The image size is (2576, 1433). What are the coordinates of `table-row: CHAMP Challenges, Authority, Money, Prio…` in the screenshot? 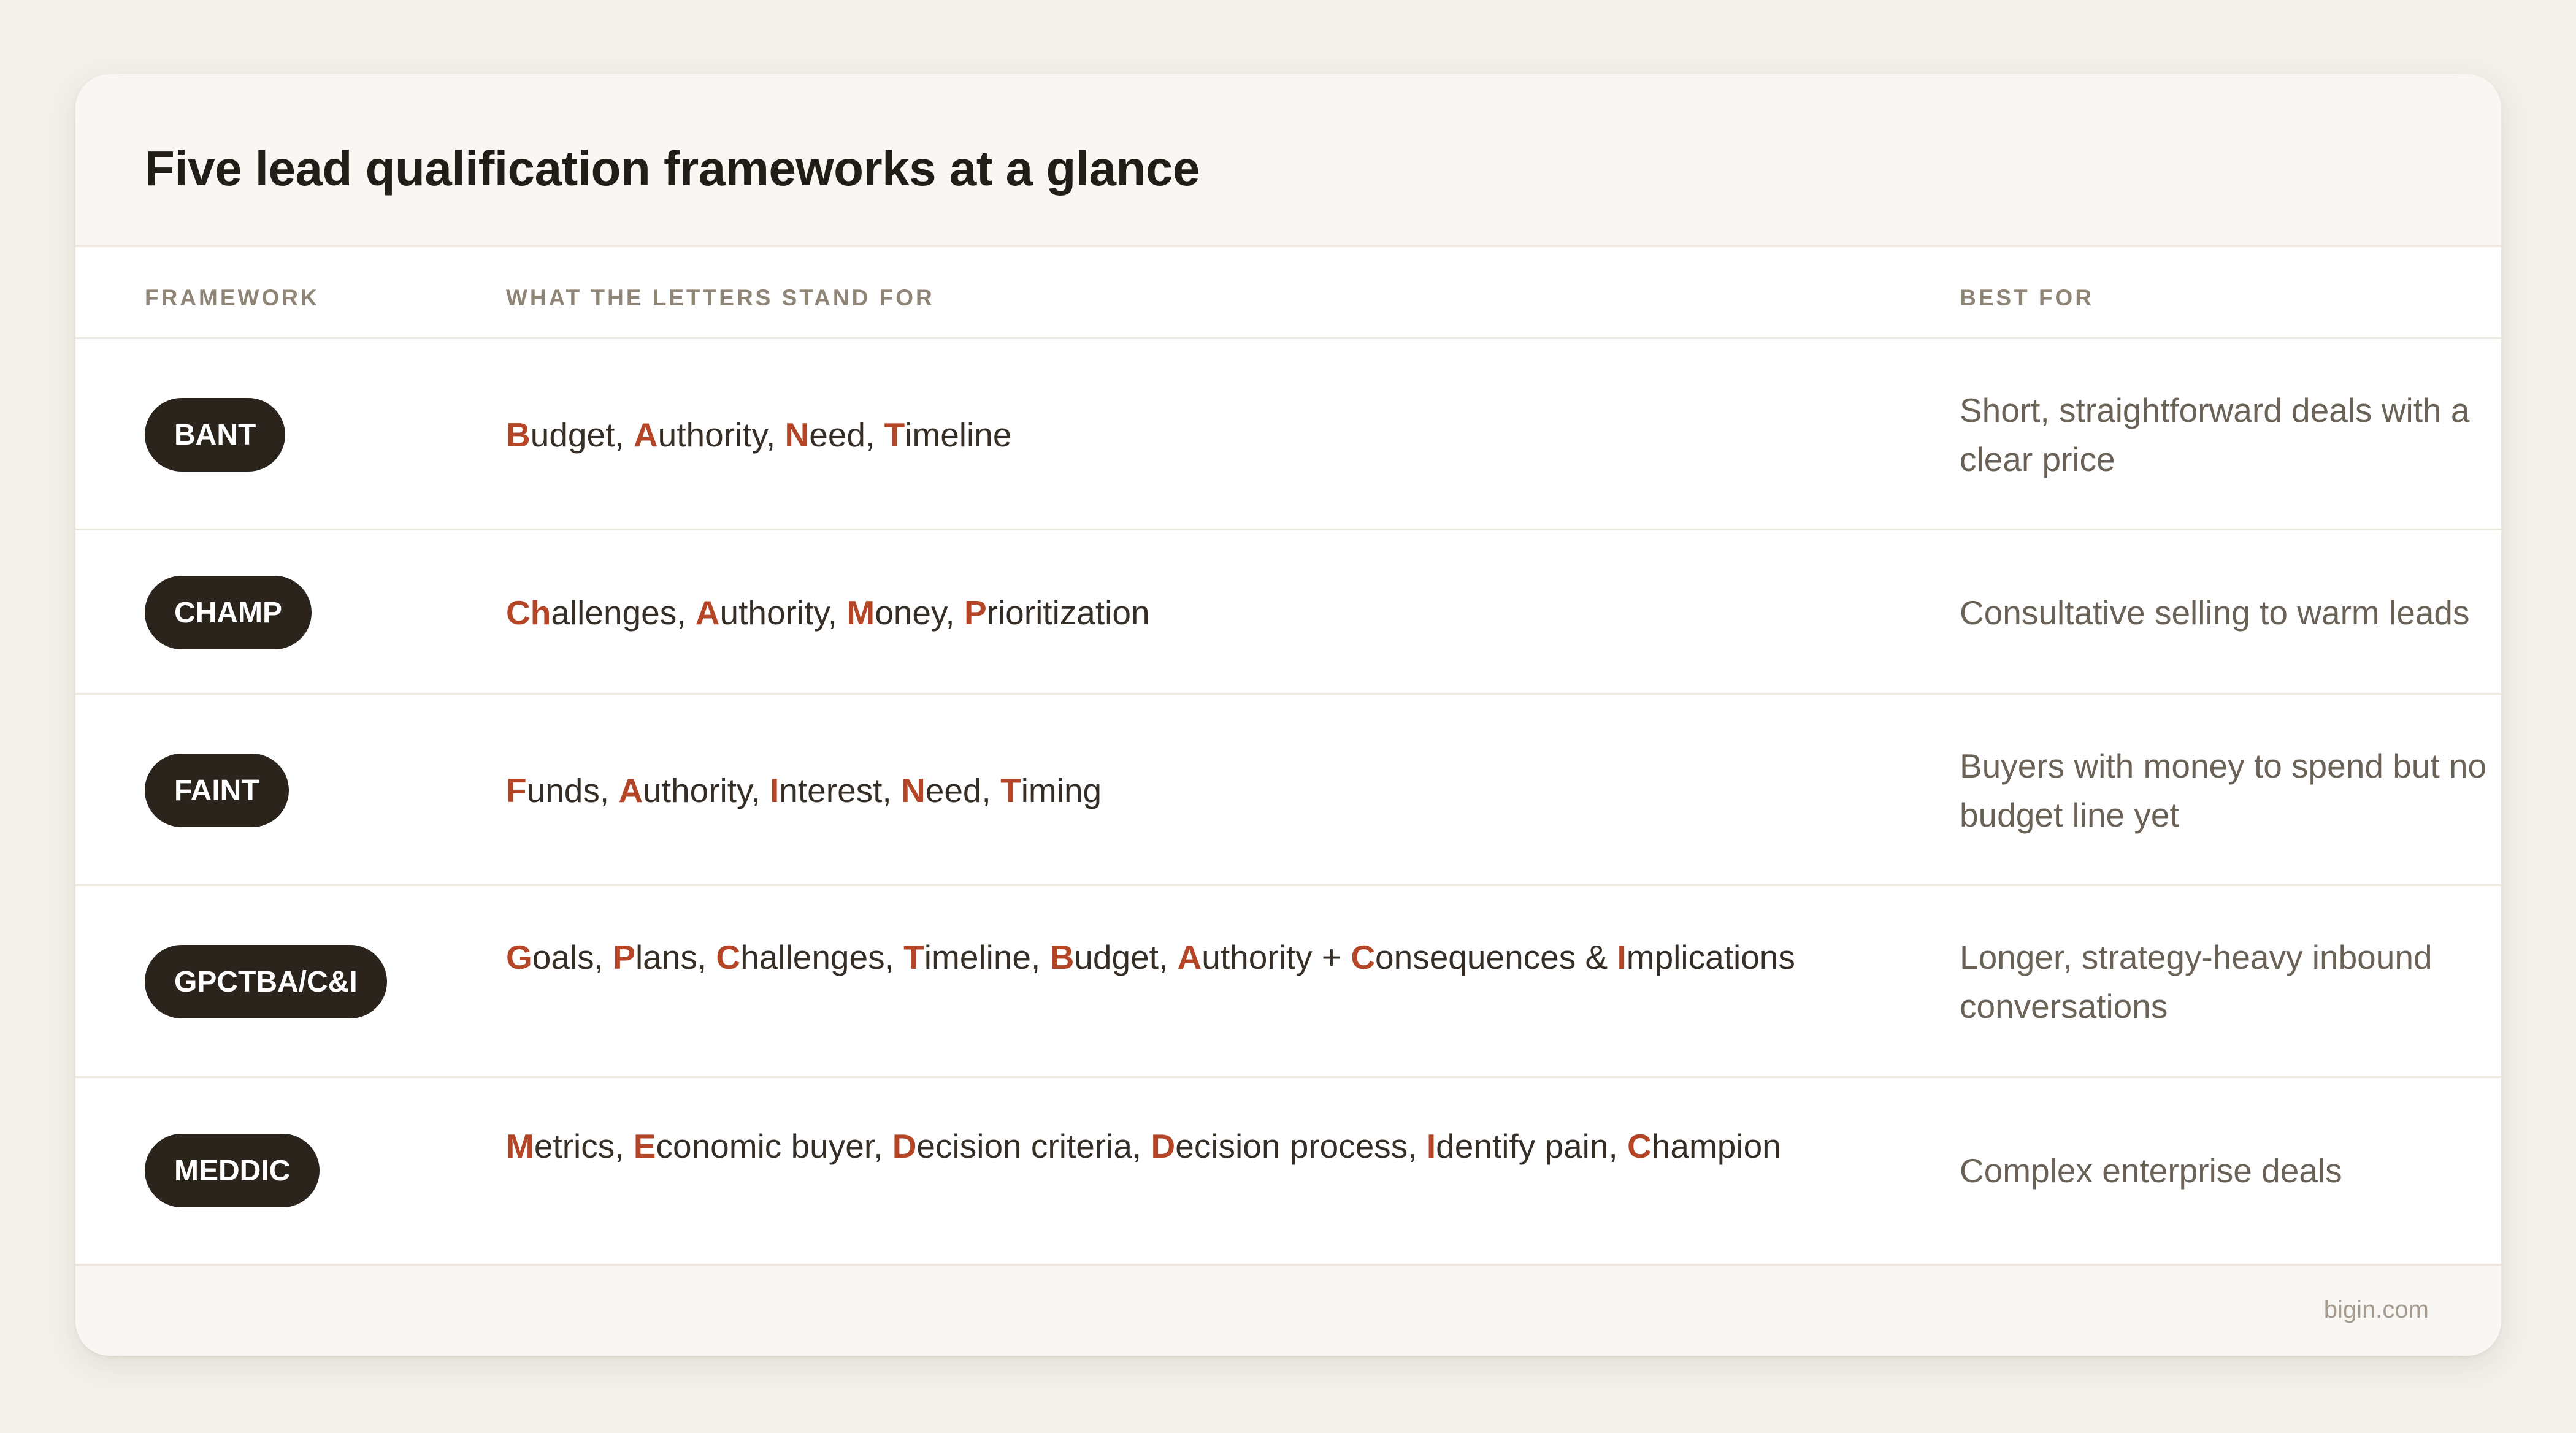 It's located at (1288, 612).